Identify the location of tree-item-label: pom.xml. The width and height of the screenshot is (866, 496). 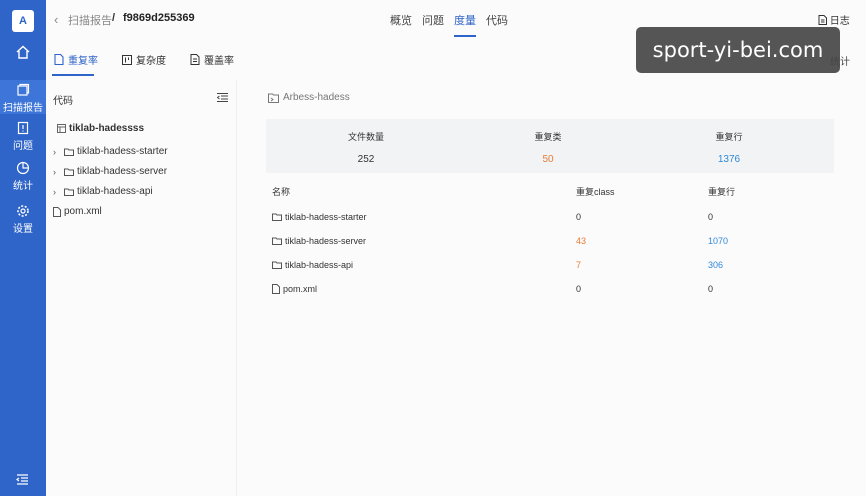
(83, 211).